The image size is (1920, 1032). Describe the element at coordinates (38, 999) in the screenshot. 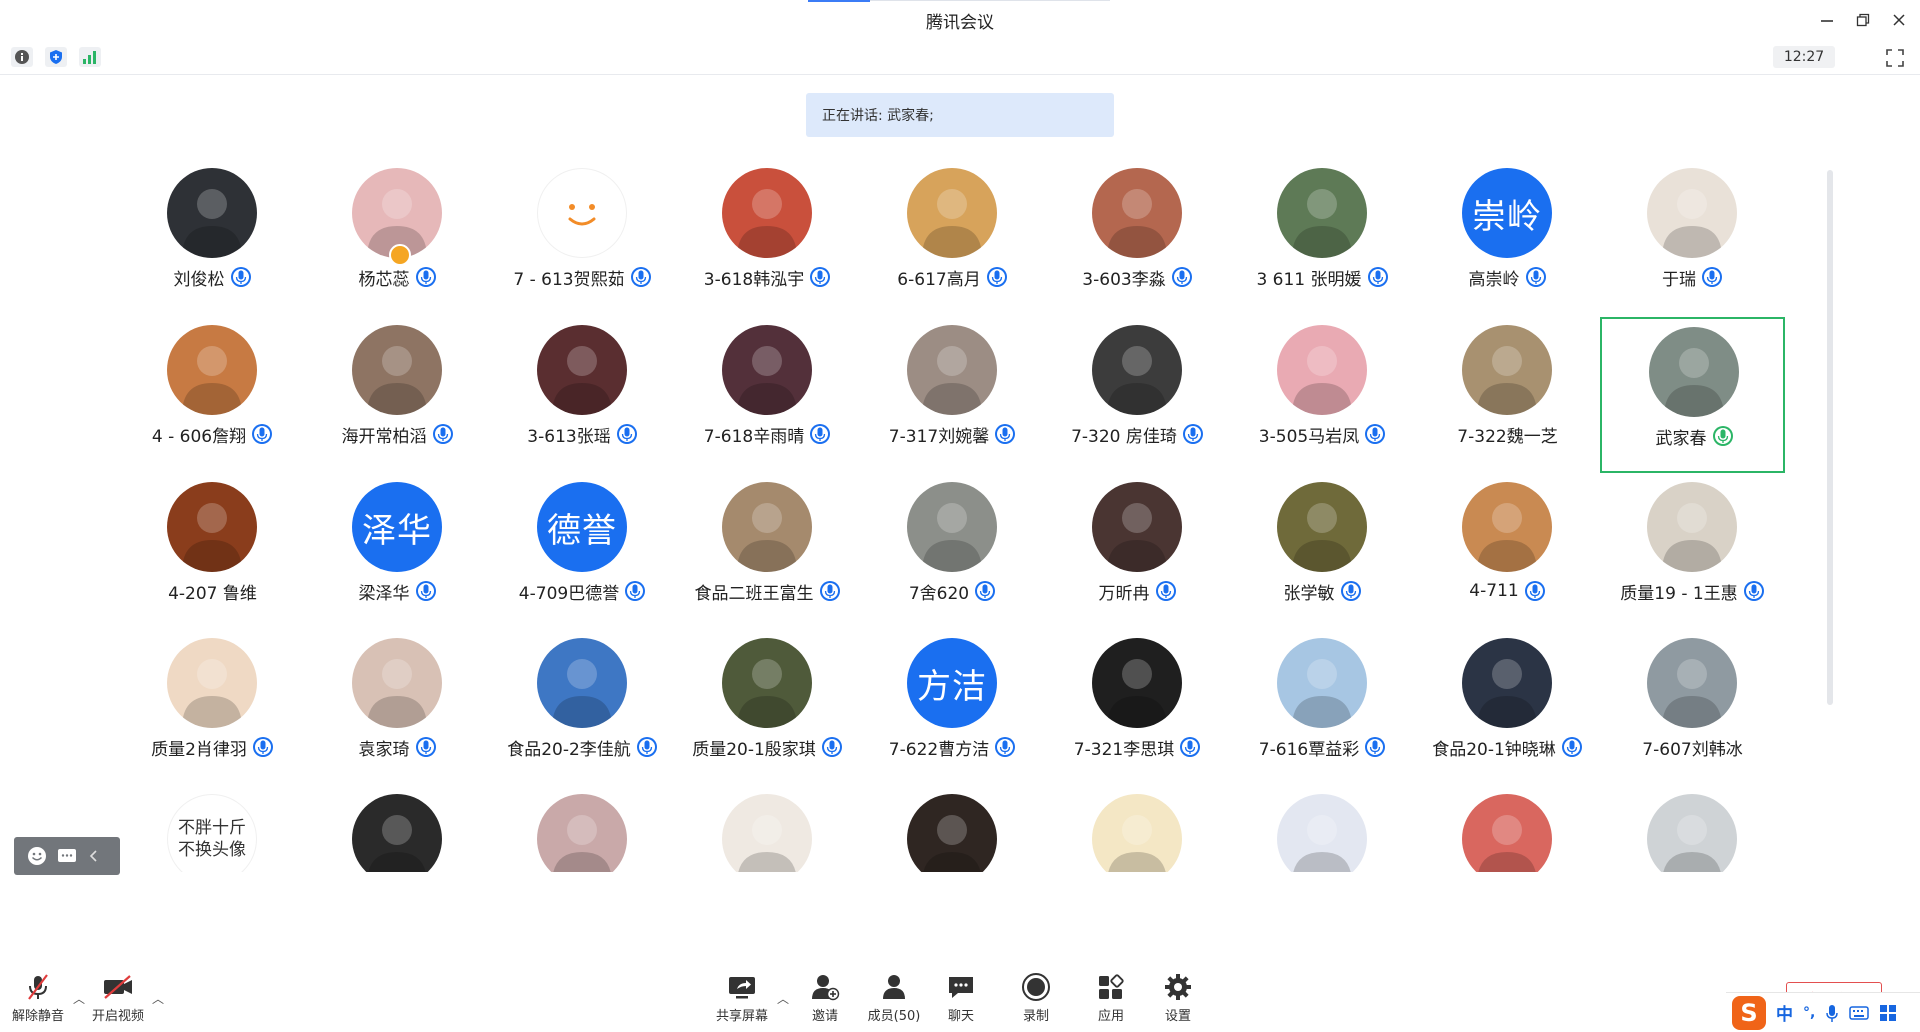

I see `unmute-button: 解除静音` at that location.